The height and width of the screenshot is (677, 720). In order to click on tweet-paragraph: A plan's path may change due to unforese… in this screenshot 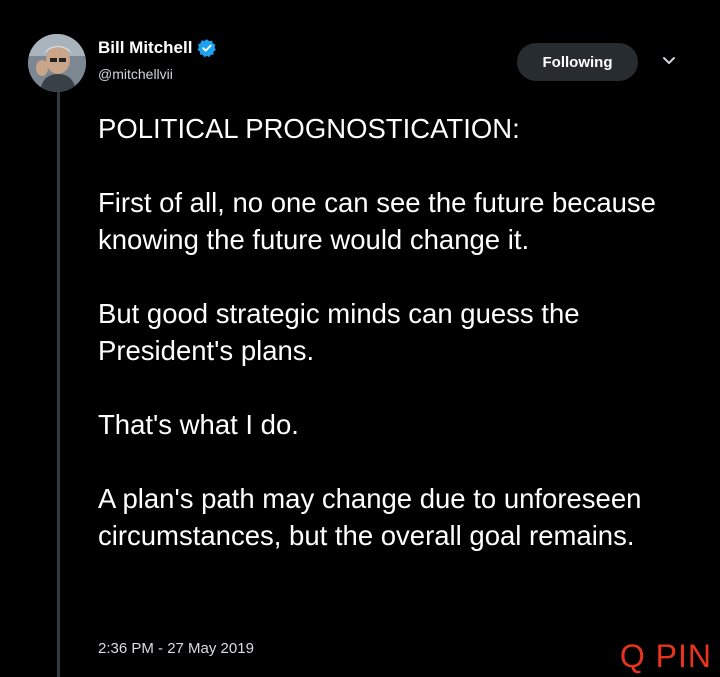, I will do `click(370, 517)`.